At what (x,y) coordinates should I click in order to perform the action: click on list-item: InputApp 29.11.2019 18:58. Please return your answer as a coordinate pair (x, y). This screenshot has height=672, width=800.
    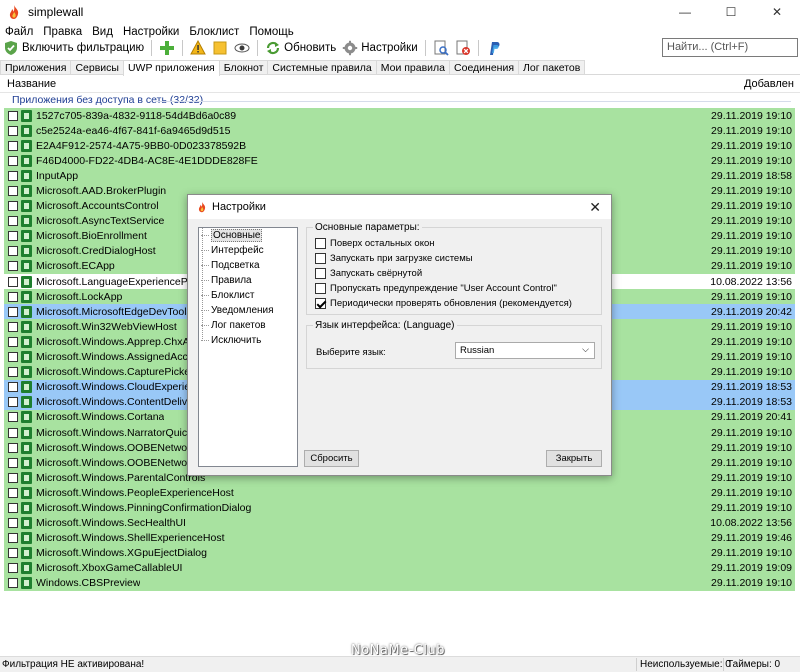
    Looking at the image, I should click on (399, 176).